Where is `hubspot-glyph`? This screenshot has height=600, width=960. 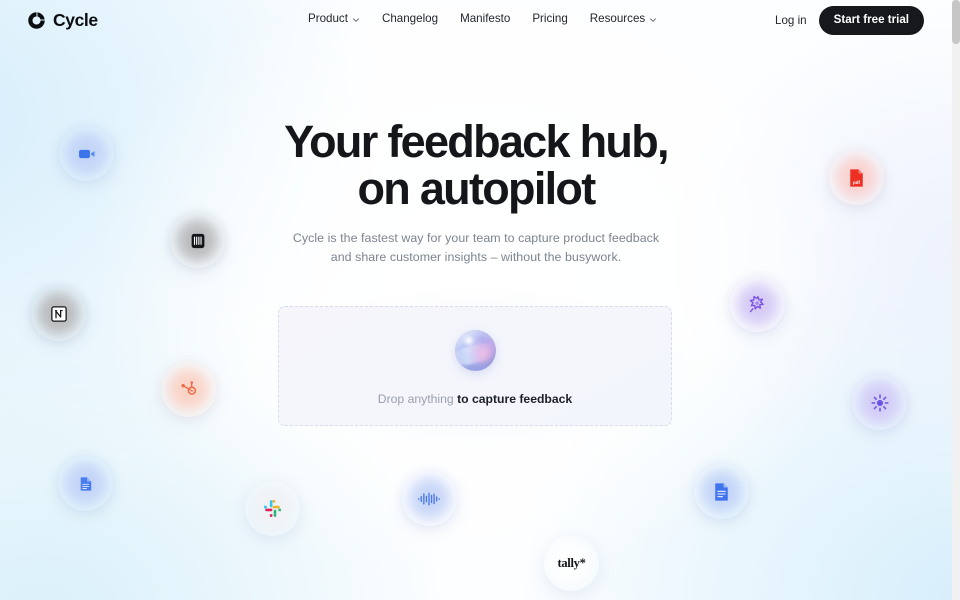
hubspot-glyph is located at coordinates (189, 390).